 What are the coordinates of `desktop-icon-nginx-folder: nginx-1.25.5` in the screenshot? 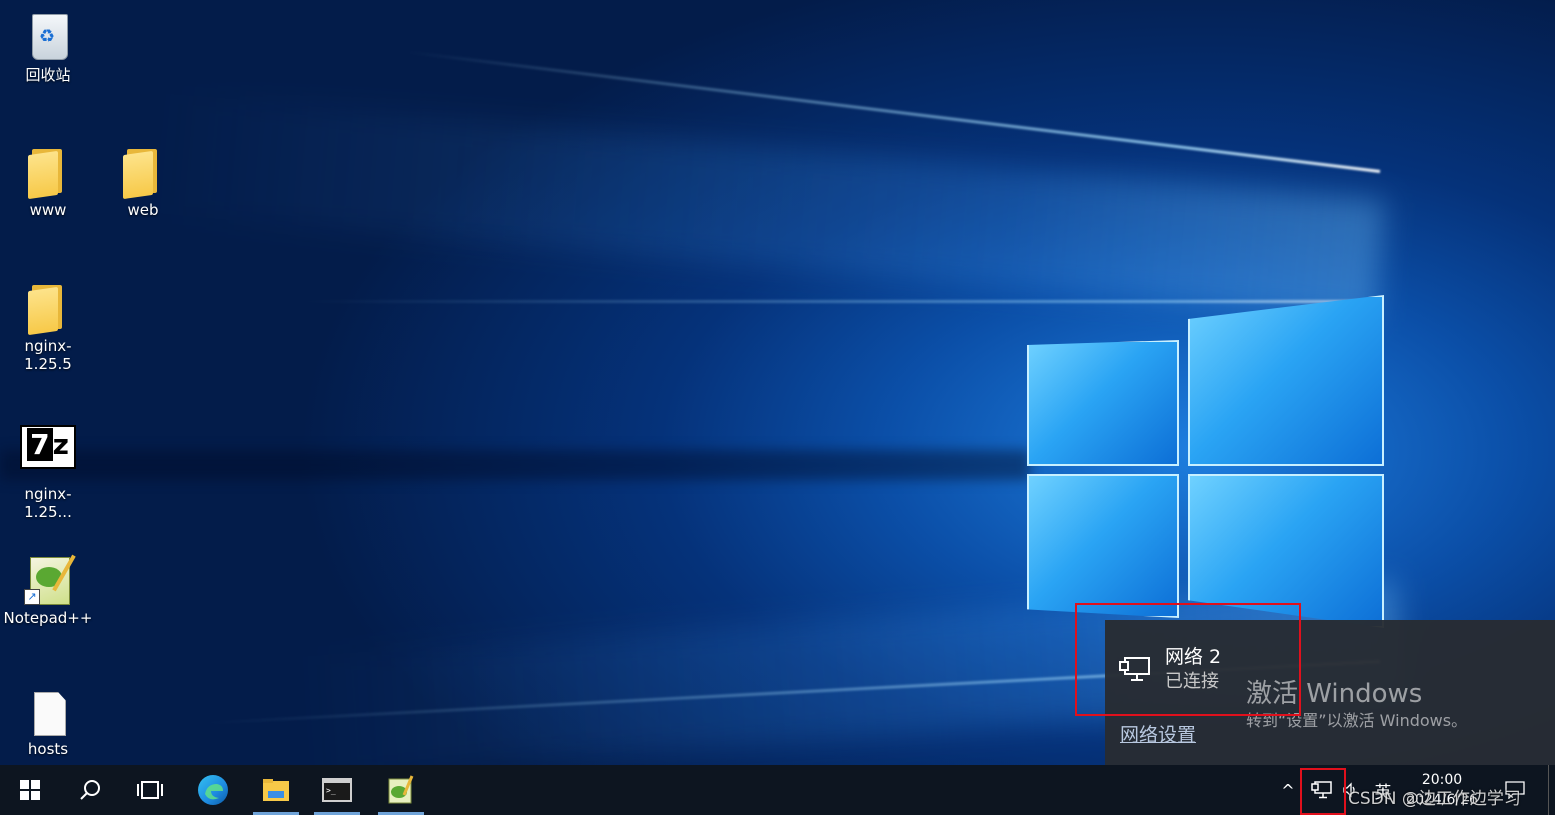 It's located at (48, 327).